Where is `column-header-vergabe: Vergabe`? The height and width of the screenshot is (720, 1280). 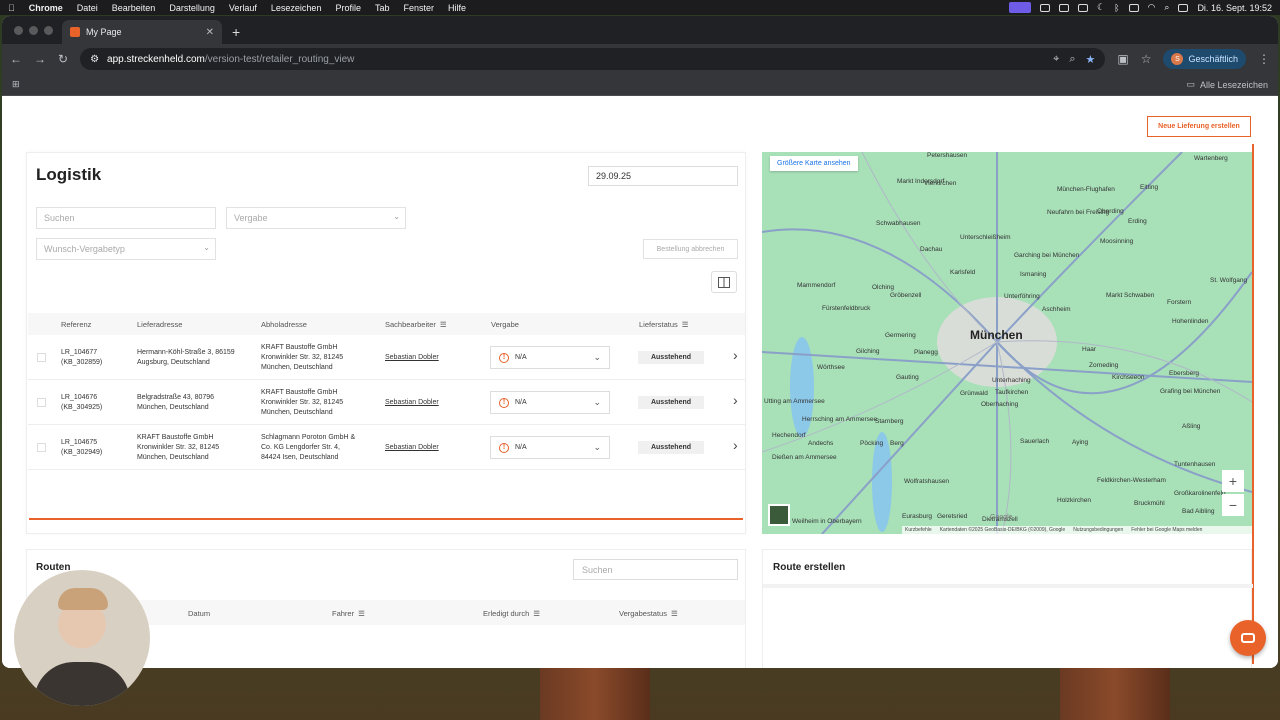 column-header-vergabe: Vergabe is located at coordinates (505, 324).